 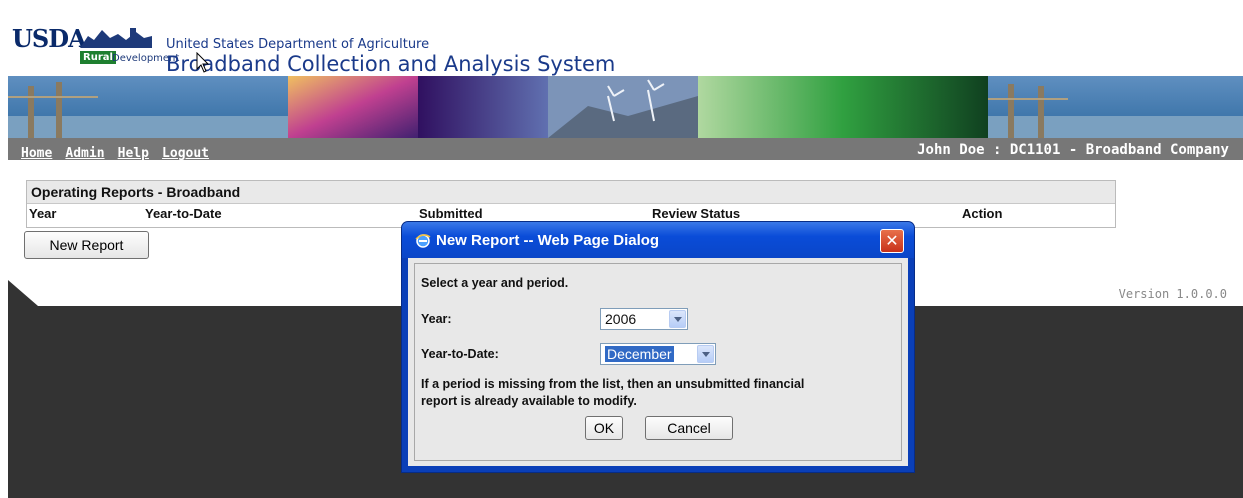 What do you see at coordinates (460, 354) in the screenshot?
I see `ytd-label: Year-to-Date:` at bounding box center [460, 354].